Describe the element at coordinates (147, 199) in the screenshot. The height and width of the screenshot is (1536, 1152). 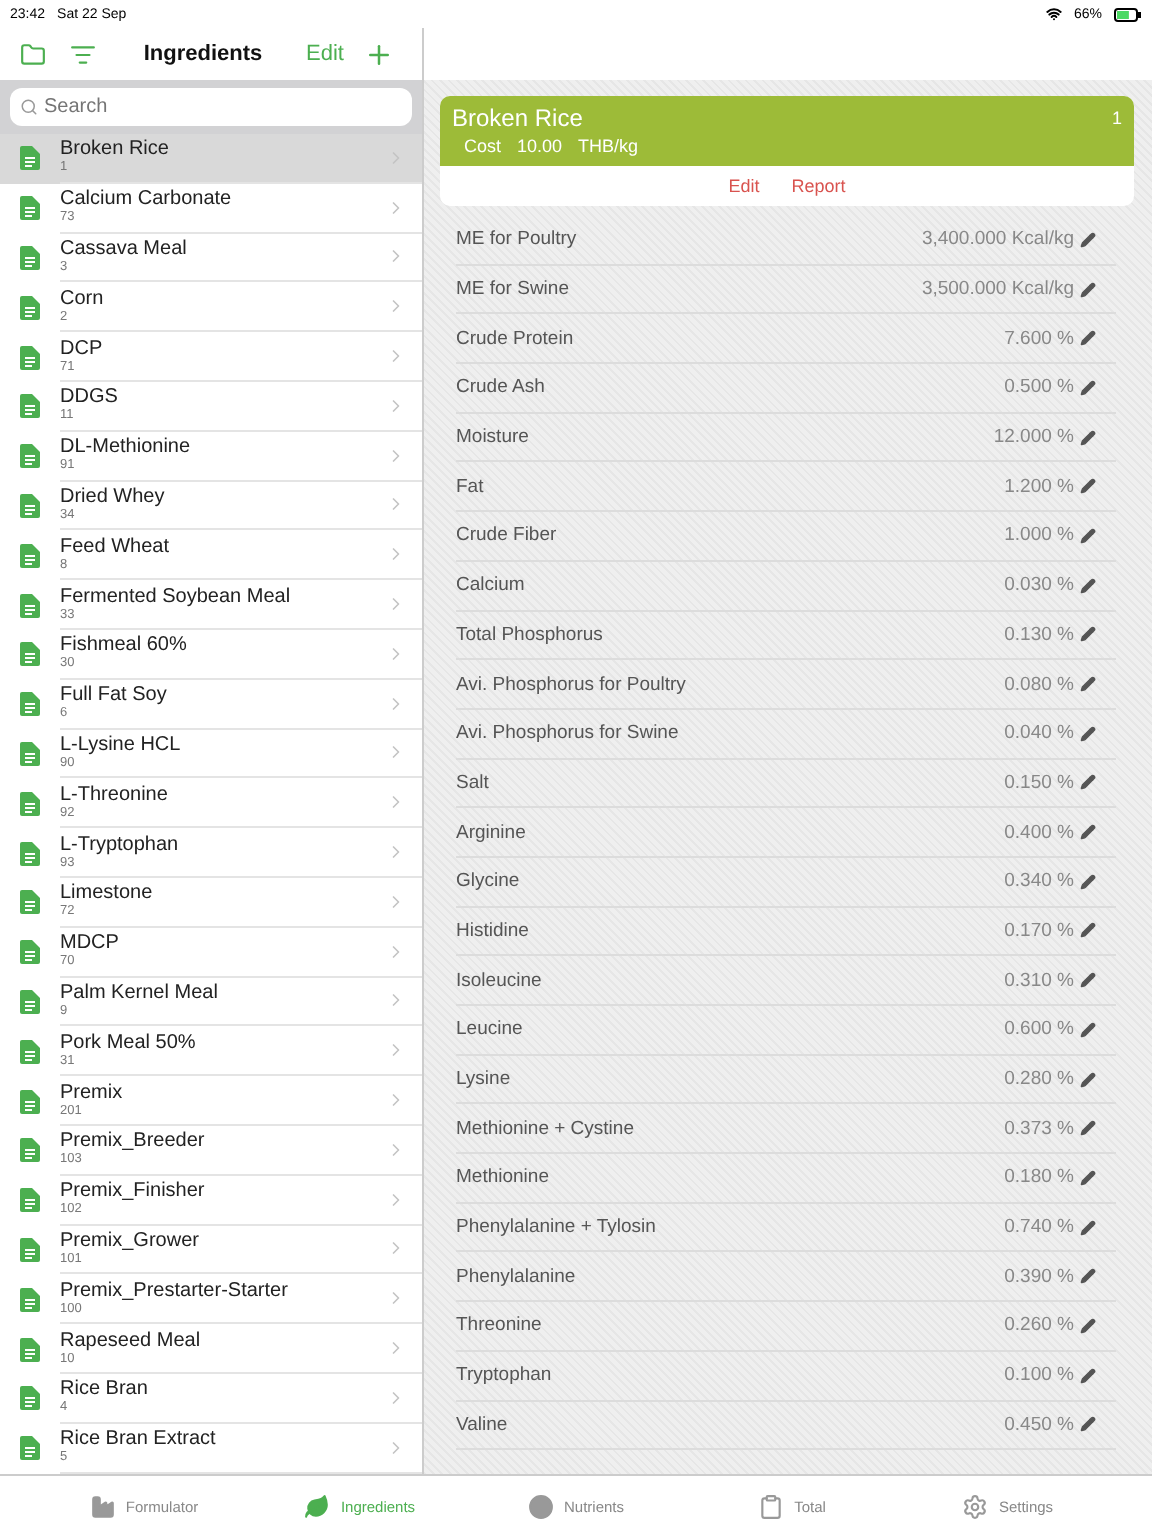
I see `ingredient-name: Calcium Carbonate` at that location.